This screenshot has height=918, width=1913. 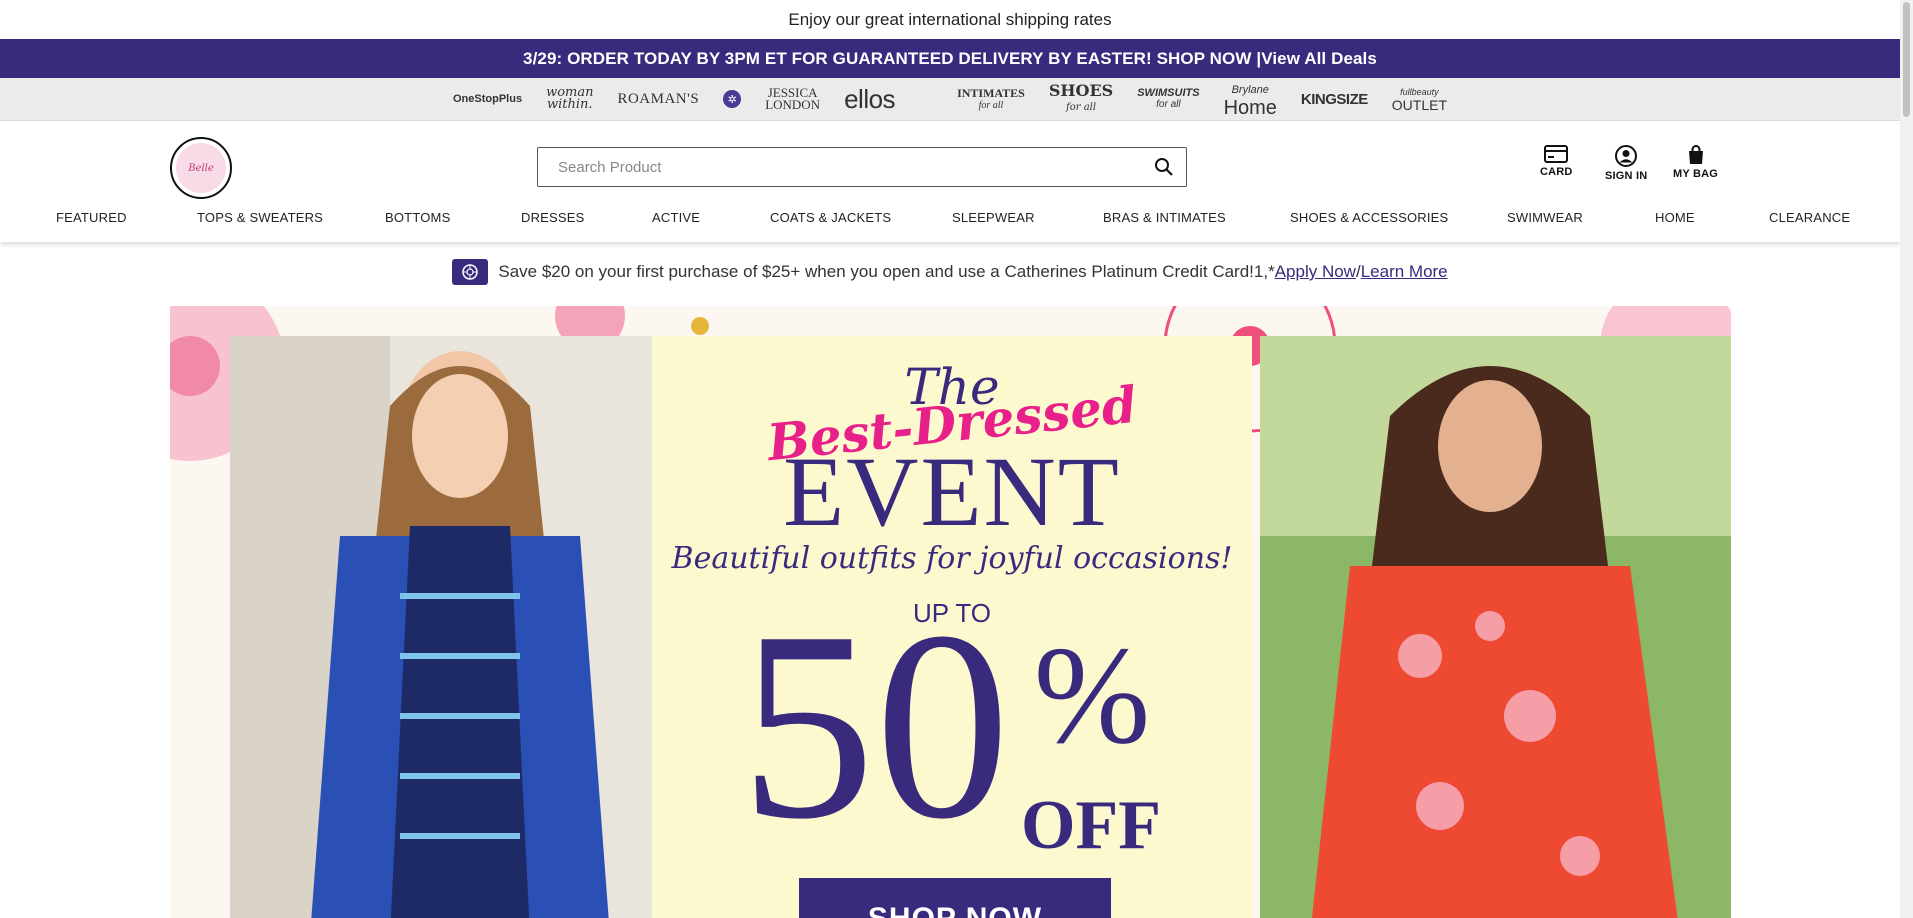 What do you see at coordinates (676, 217) in the screenshot?
I see `nav-active: ACTIVE` at bounding box center [676, 217].